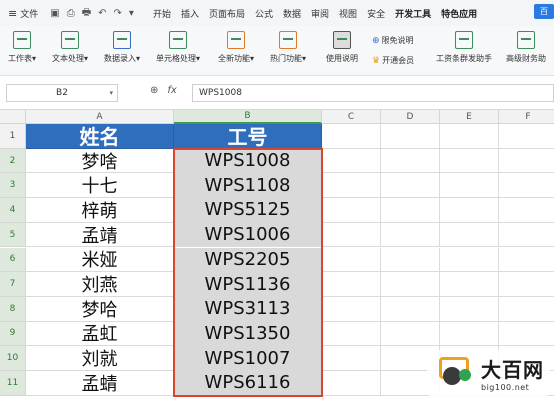 This screenshot has height=400, width=554. What do you see at coordinates (413, 13) in the screenshot?
I see `menu-developer: 开发工具` at bounding box center [413, 13].